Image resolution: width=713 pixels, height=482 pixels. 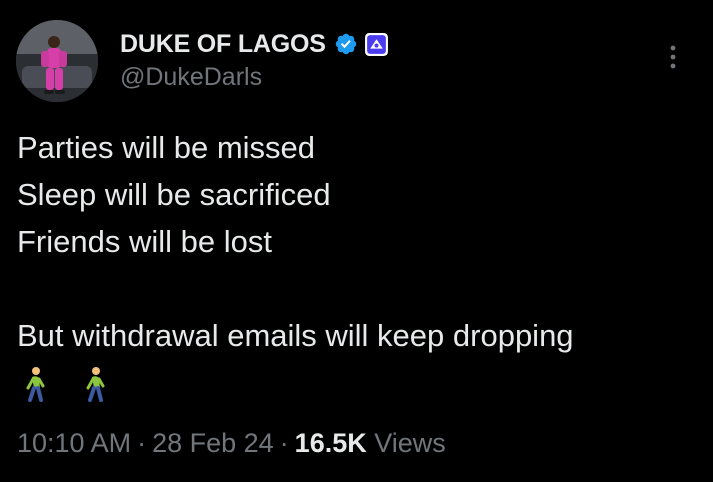 What do you see at coordinates (74, 443) in the screenshot?
I see `tweet-time: 10:10 AM` at bounding box center [74, 443].